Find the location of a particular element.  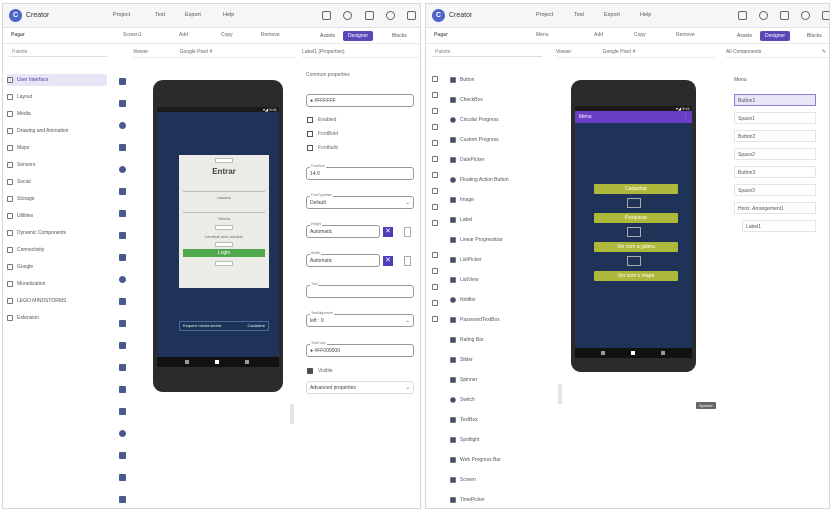

lego-icon is located at coordinates (435, 303).